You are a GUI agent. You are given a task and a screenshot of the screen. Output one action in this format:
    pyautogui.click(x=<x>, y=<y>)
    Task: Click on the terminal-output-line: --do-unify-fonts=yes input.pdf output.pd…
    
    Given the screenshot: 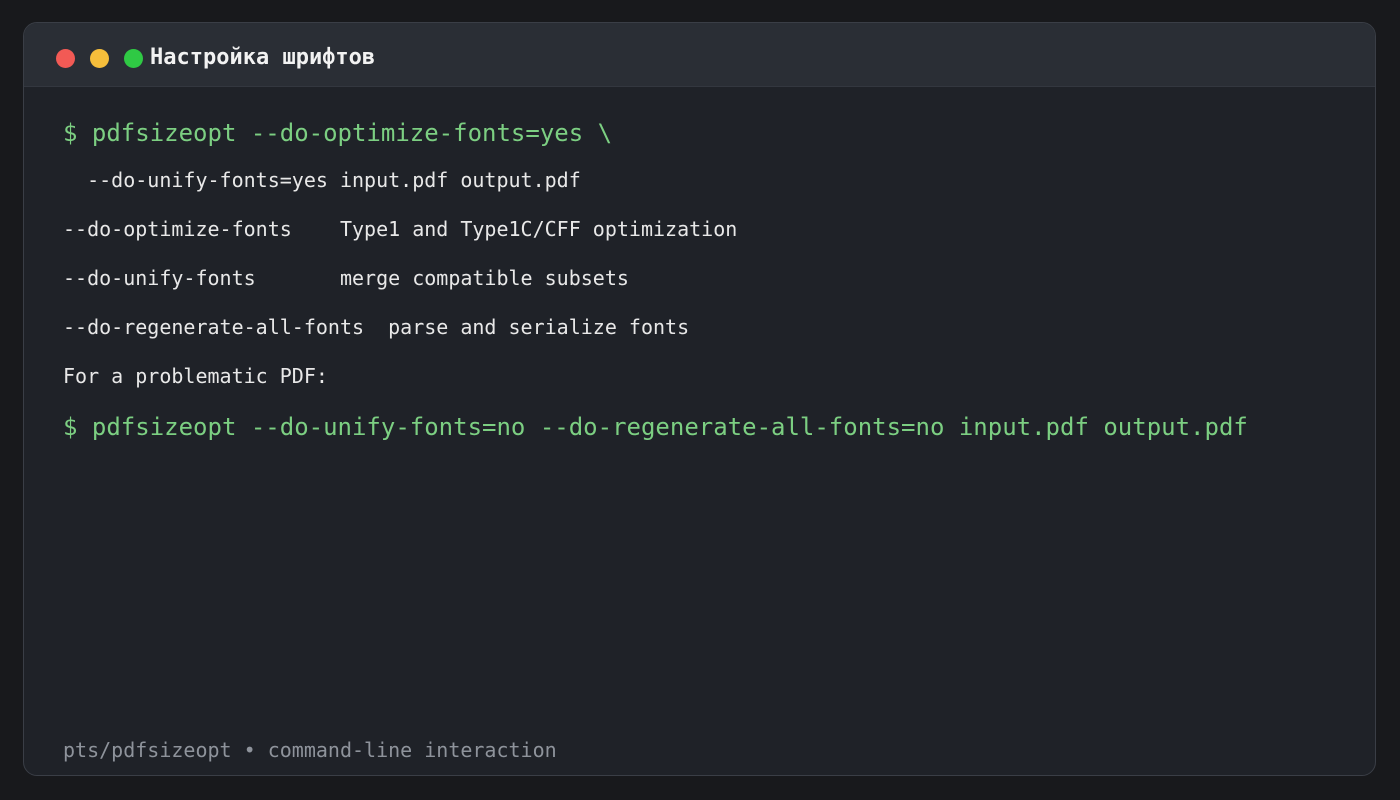 What is the action you would take?
    pyautogui.click(x=322, y=180)
    